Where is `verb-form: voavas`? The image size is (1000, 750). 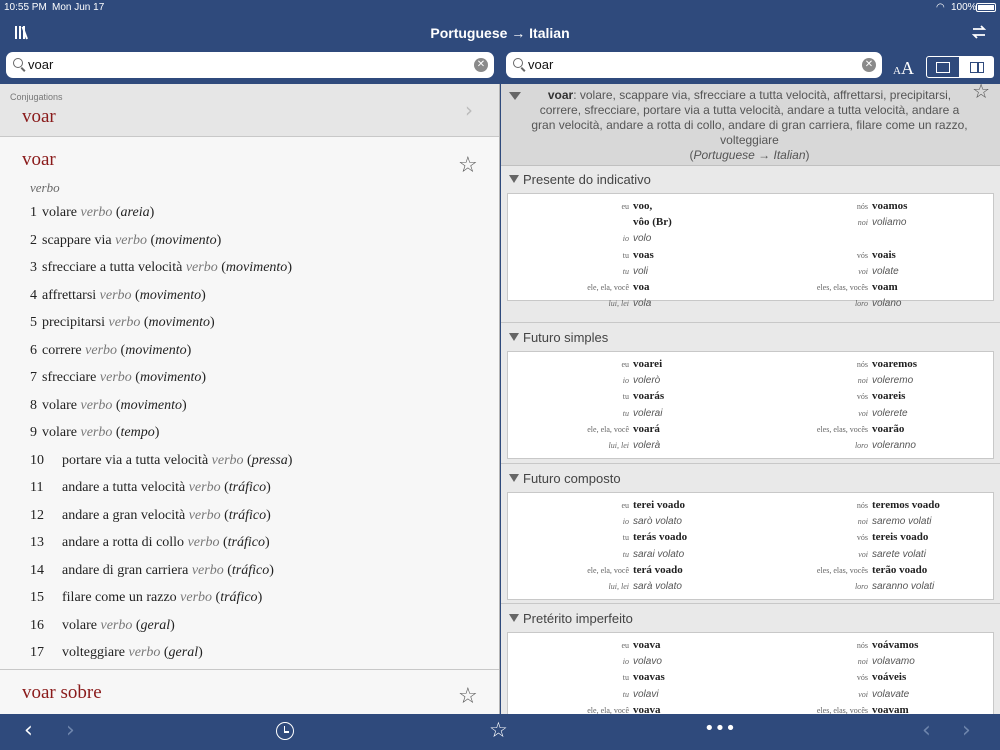 verb-form: voavas is located at coordinates (649, 677).